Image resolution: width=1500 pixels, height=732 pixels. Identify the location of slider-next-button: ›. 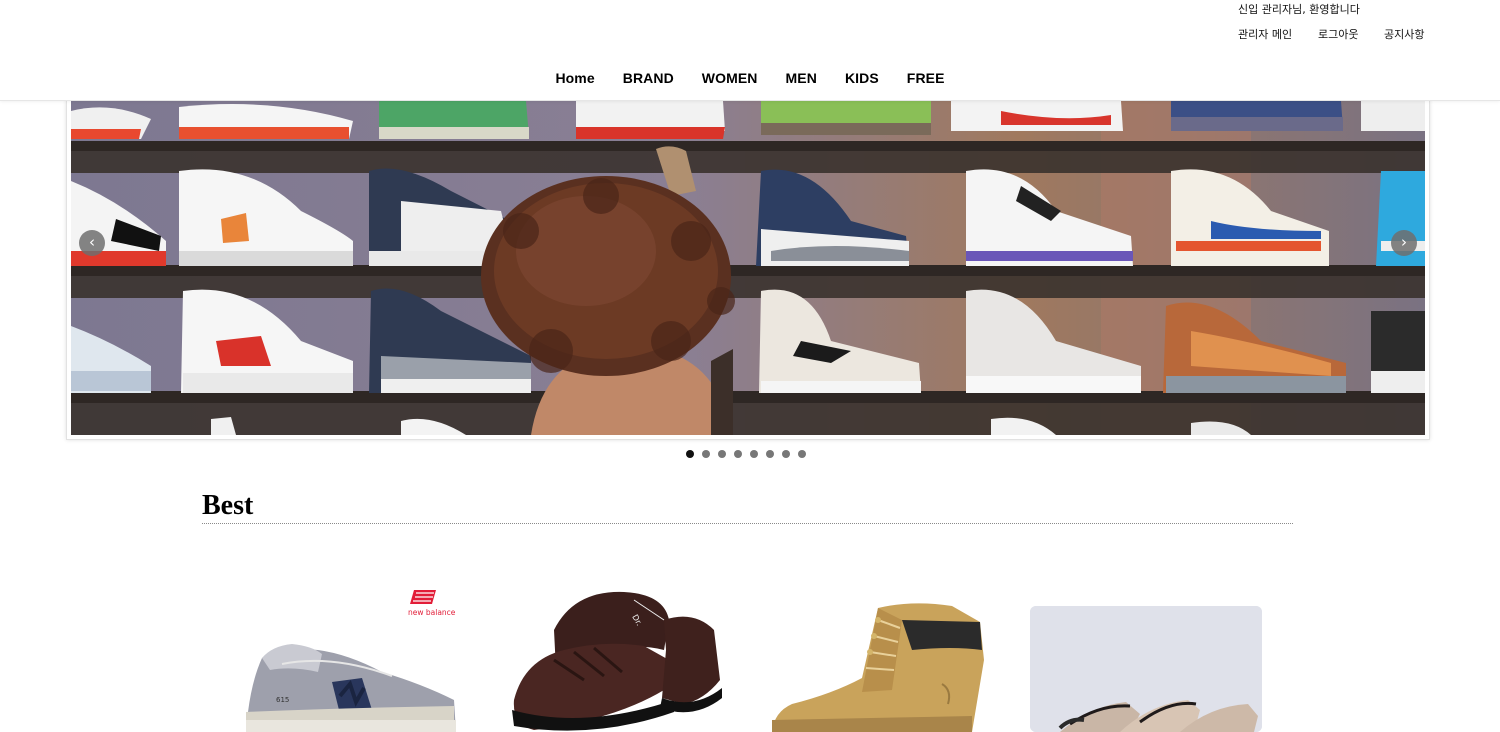
(1404, 243).